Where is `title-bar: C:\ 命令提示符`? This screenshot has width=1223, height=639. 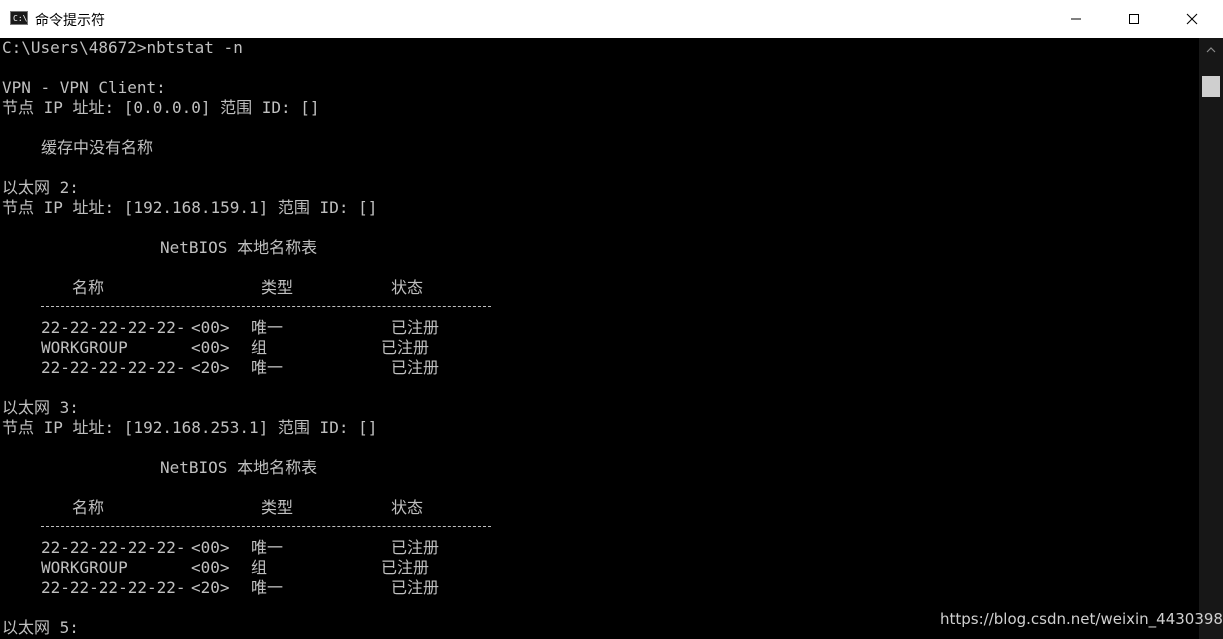 title-bar: C:\ 命令提示符 is located at coordinates (611, 19).